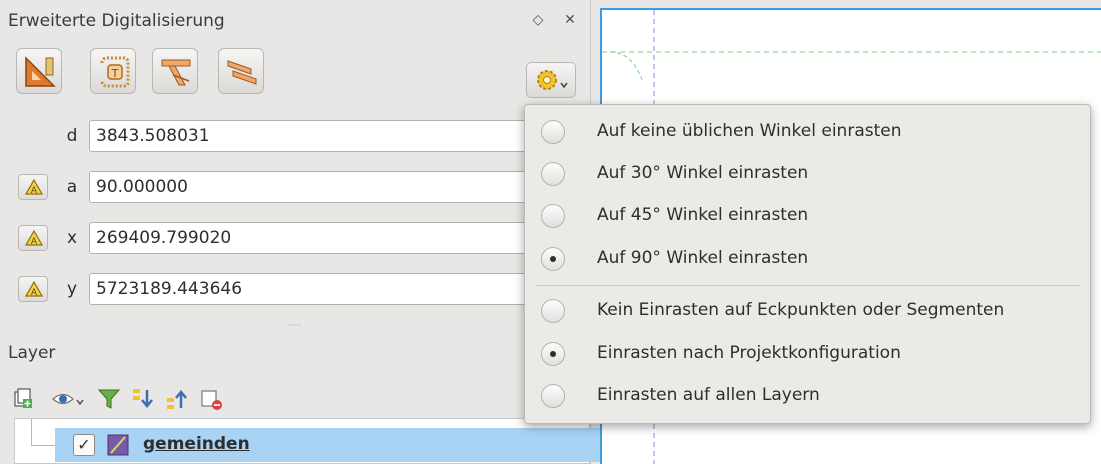  I want to click on x-lock-button: A, so click(33, 238).